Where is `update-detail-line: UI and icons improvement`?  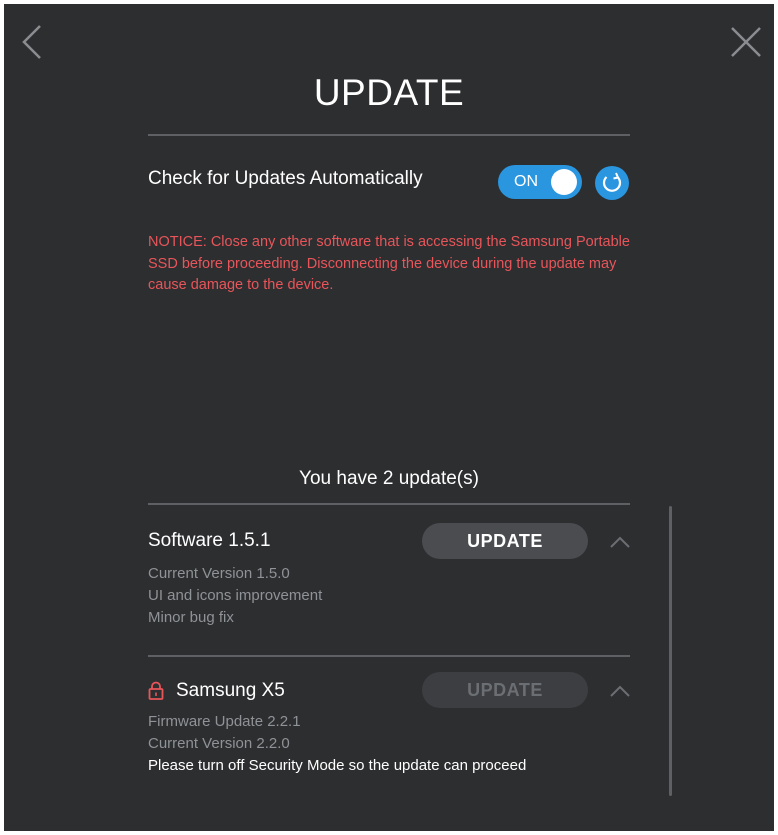
update-detail-line: UI and icons improvement is located at coordinates (235, 595).